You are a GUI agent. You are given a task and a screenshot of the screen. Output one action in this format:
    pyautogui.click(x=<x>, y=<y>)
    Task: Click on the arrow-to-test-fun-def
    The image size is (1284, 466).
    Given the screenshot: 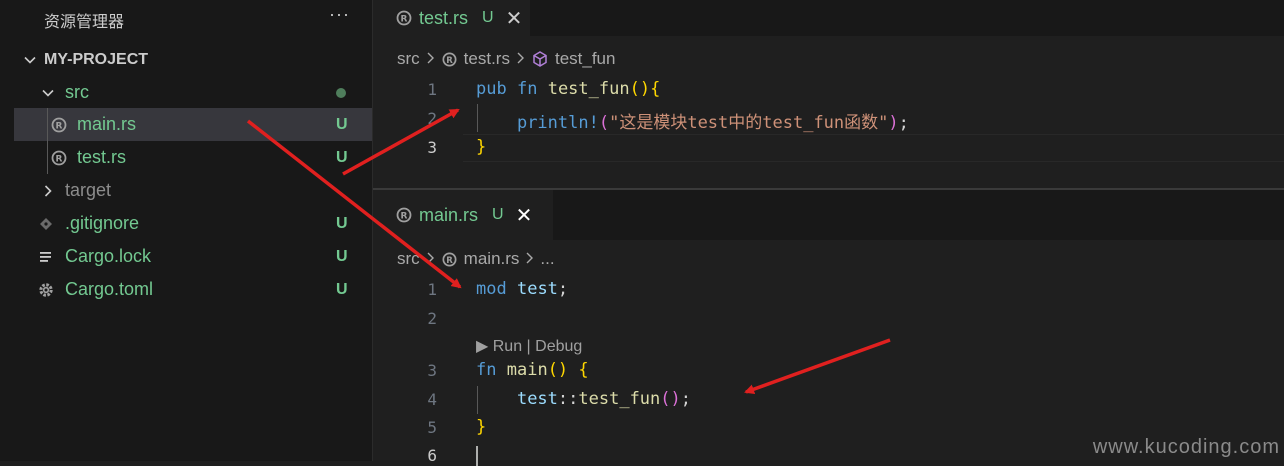 What is the action you would take?
    pyautogui.click(x=401, y=142)
    